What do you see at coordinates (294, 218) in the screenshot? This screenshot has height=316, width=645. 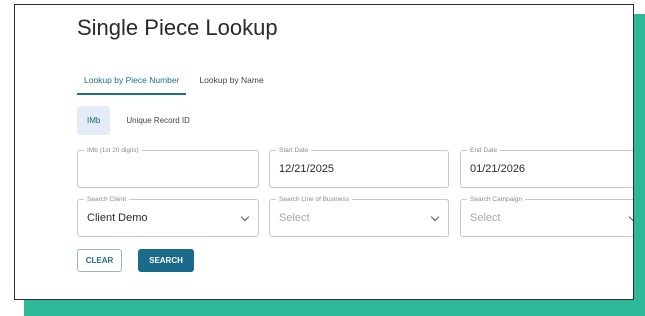 I see `search-line-of-business-placeholder: Select` at bounding box center [294, 218].